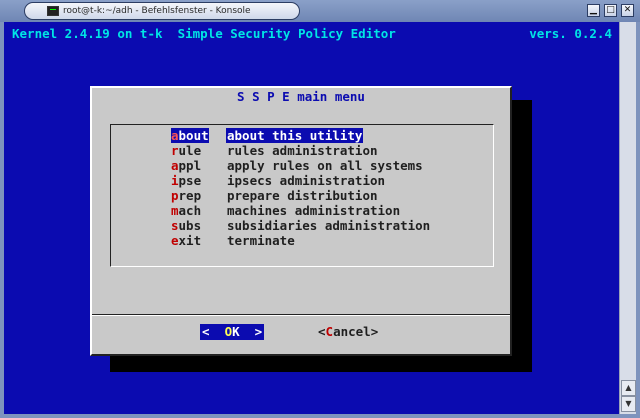 This screenshot has width=640, height=418. I want to click on menu-item-ipse: ipse ipsecs administration, so click(331, 180).